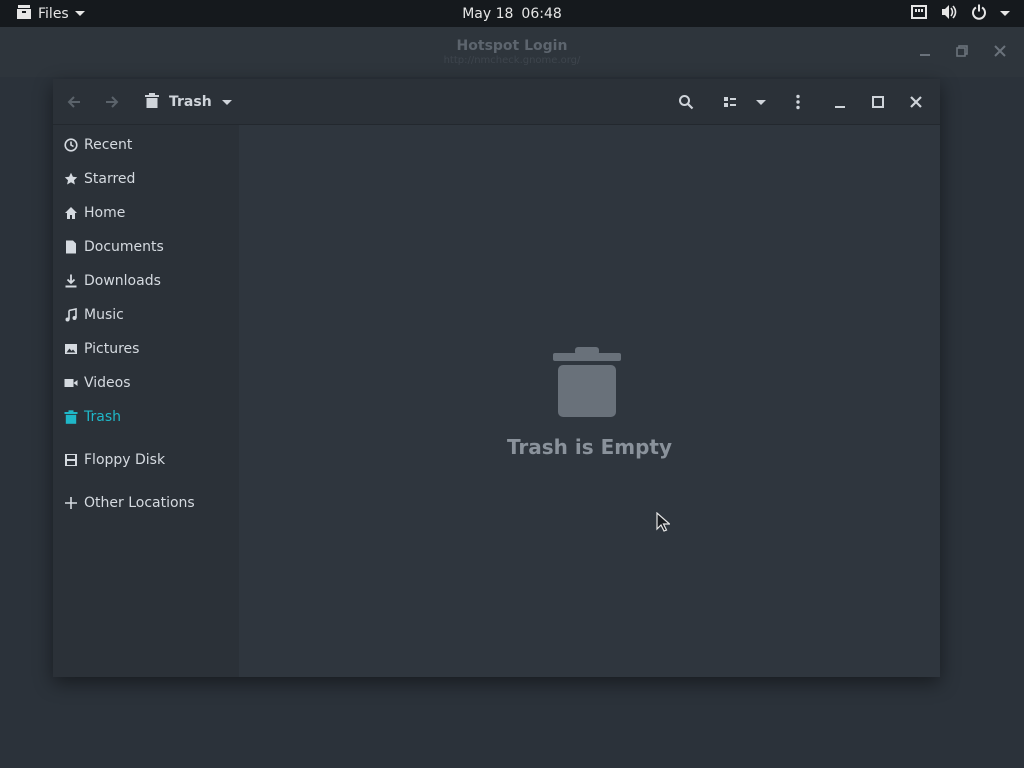  Describe the element at coordinates (146, 349) in the screenshot. I see `sidebar-item-pictures: Pictures` at that location.